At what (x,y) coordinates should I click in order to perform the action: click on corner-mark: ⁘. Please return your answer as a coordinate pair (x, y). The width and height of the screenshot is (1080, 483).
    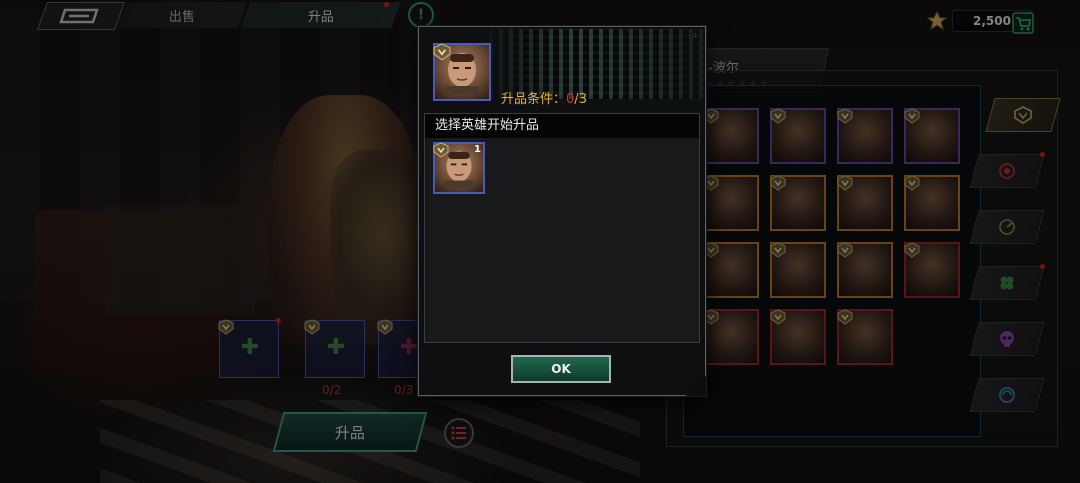
    Looking at the image, I should click on (695, 35).